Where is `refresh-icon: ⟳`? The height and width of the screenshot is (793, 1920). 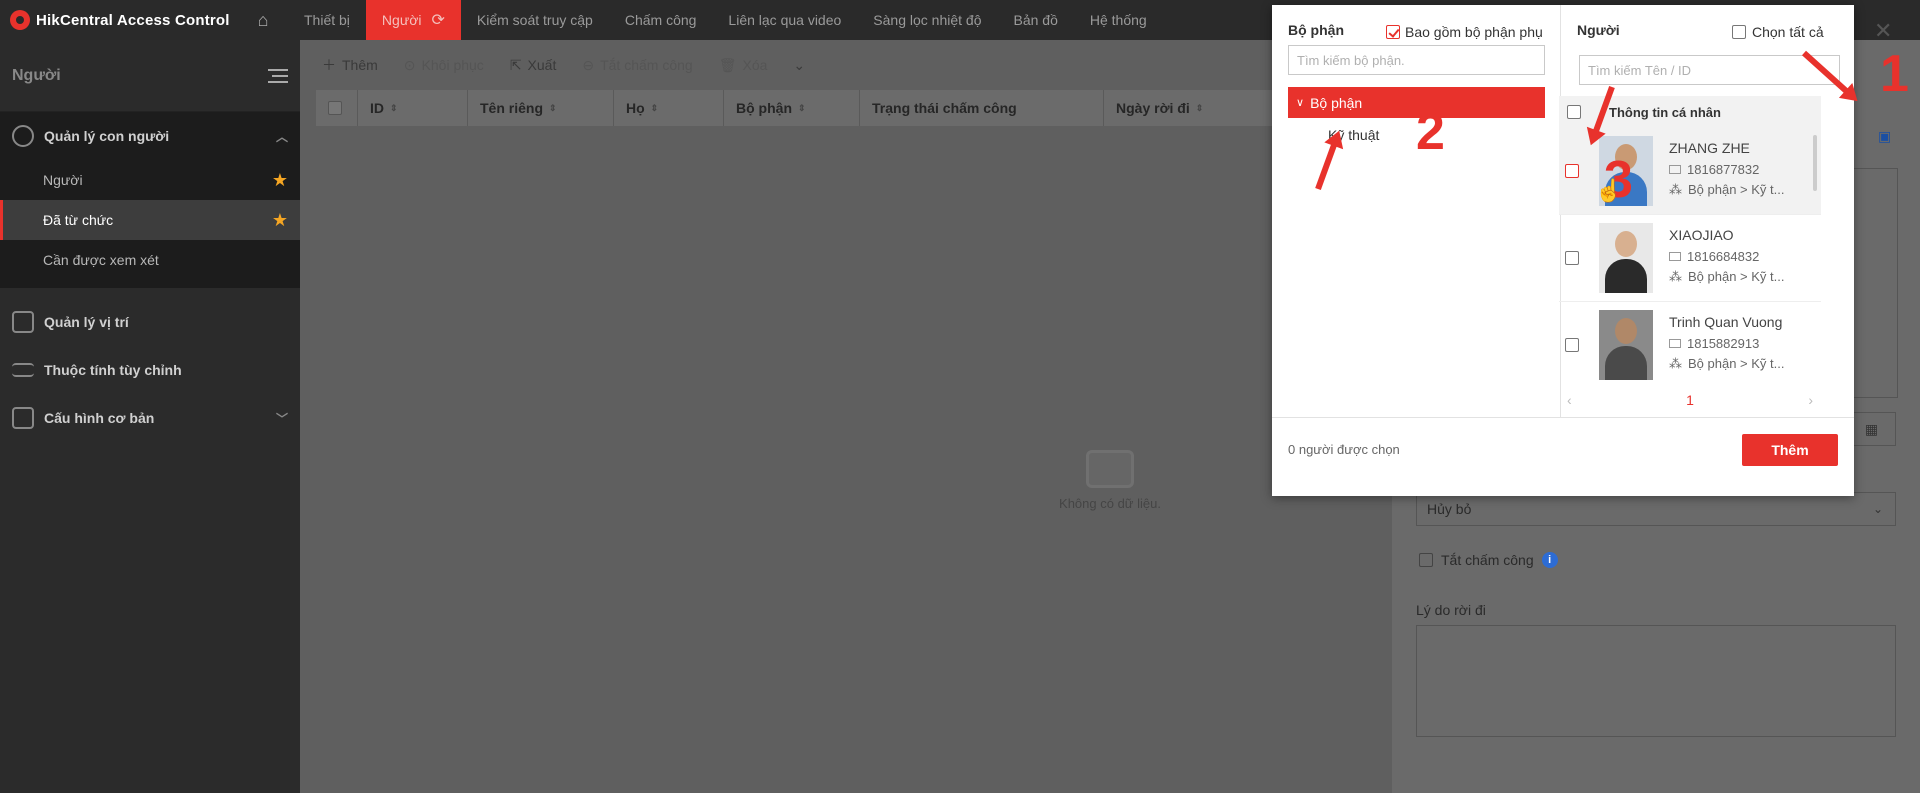
refresh-icon: ⟳ is located at coordinates (437, 20).